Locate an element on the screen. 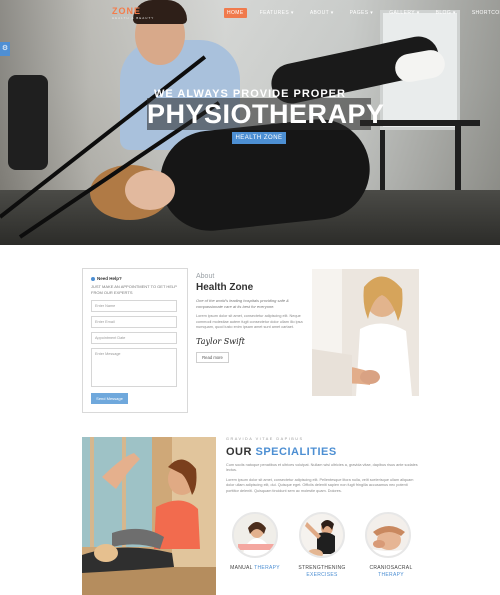 This screenshot has width=500, height=595. logo-subtitle: HEALTH & BEAUTY is located at coordinates (133, 18).